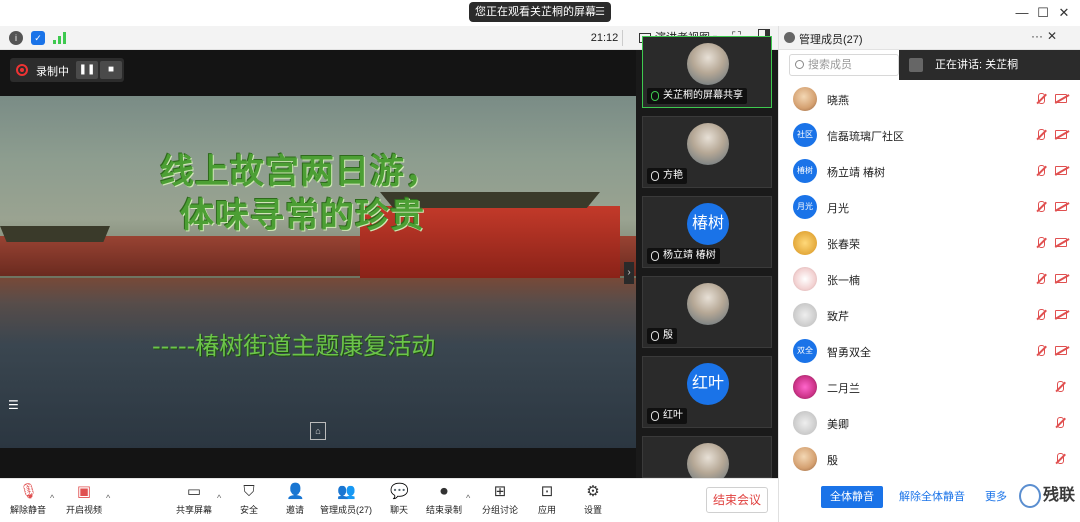 Image resolution: width=1080 pixels, height=522 pixels. Describe the element at coordinates (1043, 13) in the screenshot. I see `maximize-button: ☐` at that location.